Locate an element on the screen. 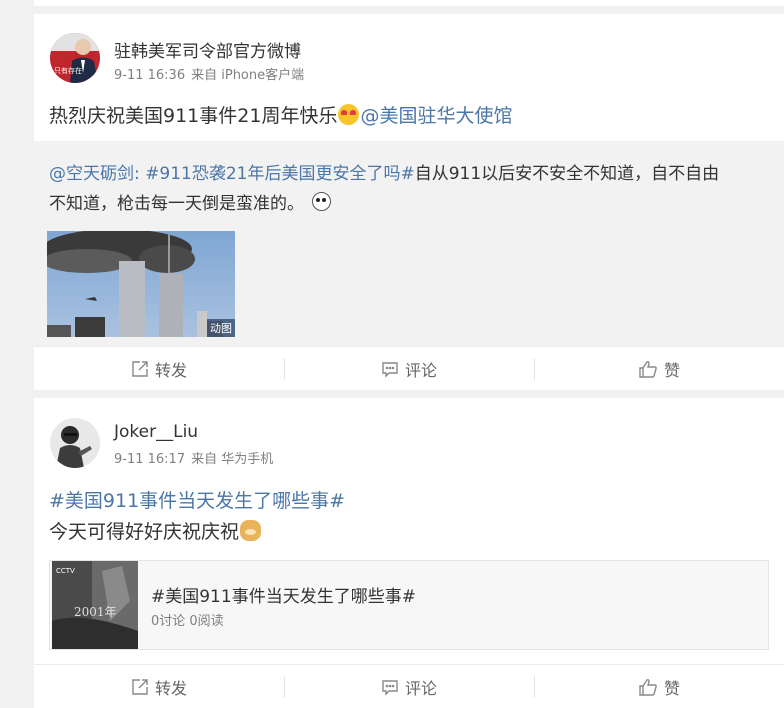 Image resolution: width=784 pixels, height=708 pixels. post-body-text: 热烈庆祝美国911事件21周年快乐 is located at coordinates (193, 116).